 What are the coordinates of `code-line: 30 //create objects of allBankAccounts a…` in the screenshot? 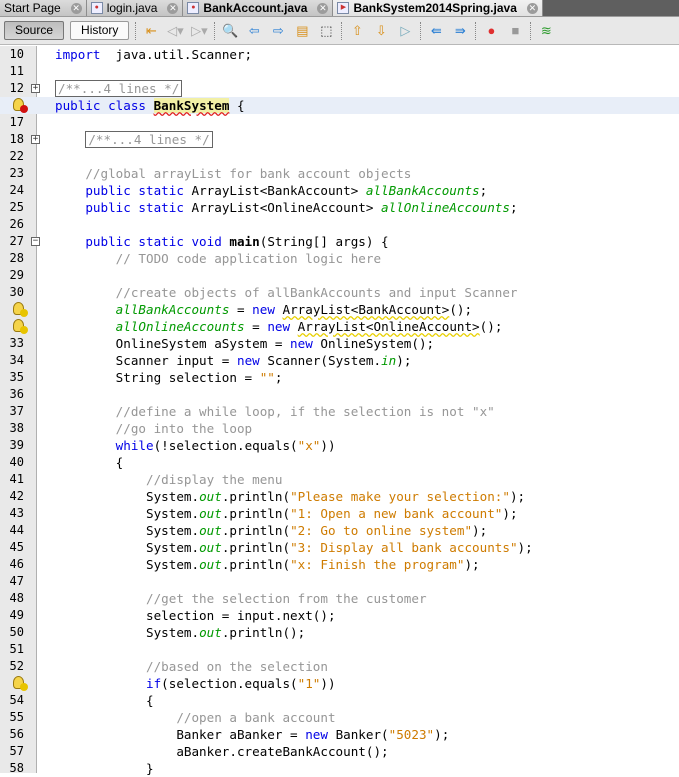 It's located at (339, 292).